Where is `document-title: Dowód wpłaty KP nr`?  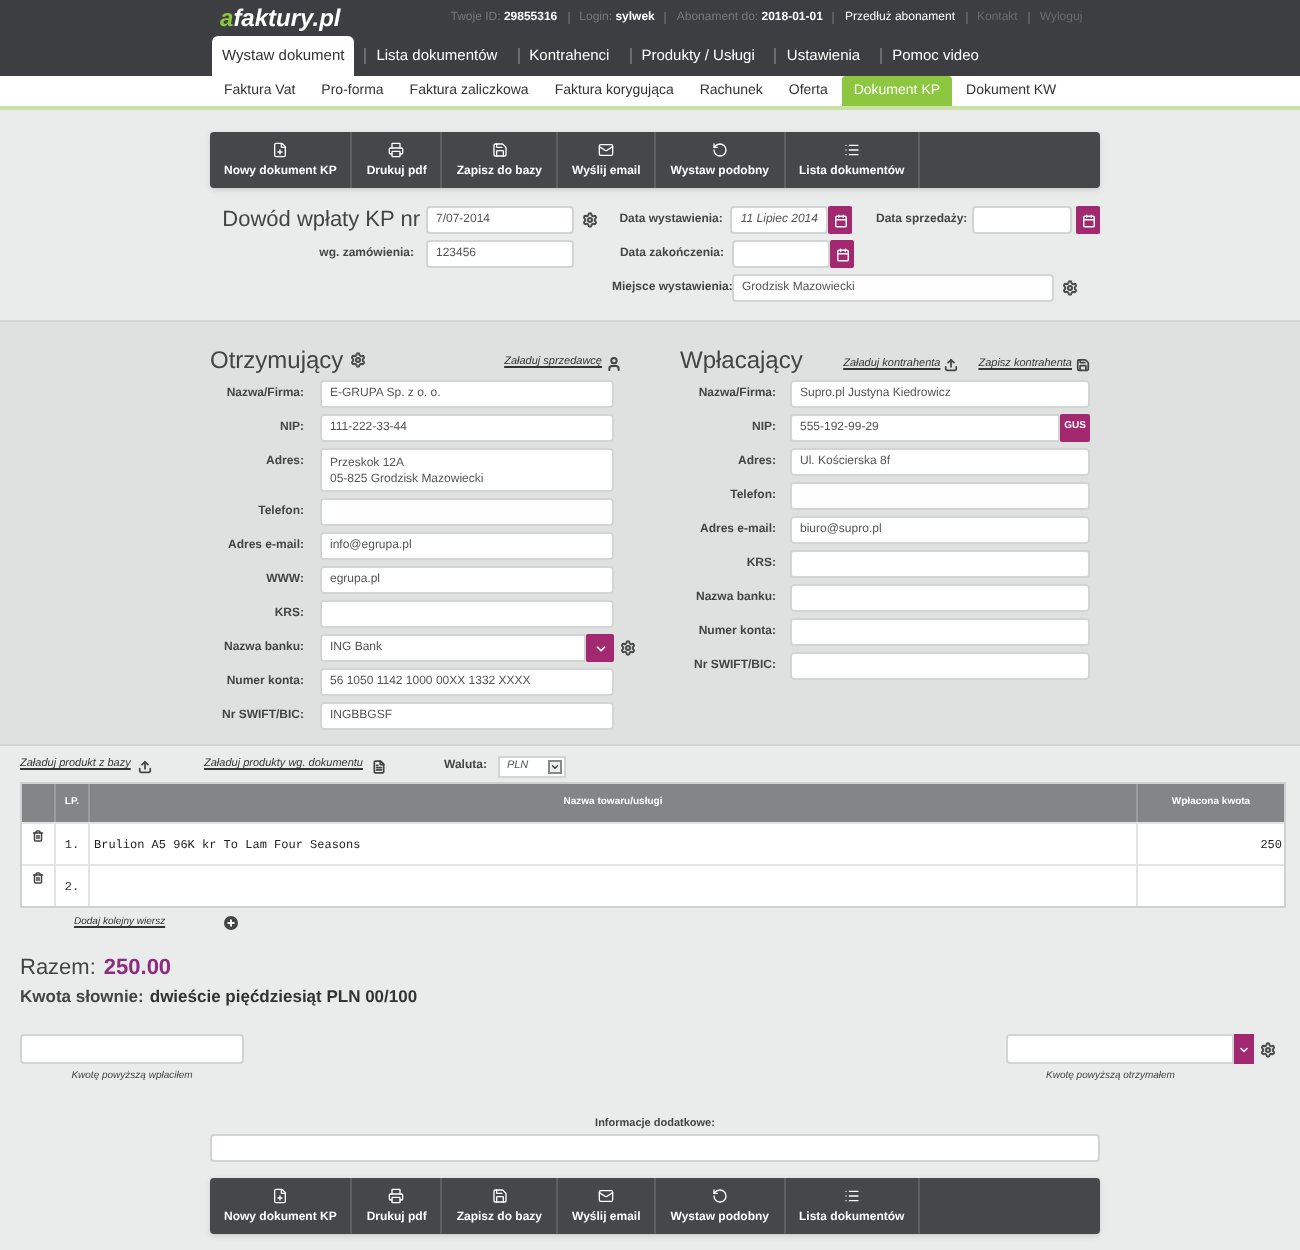 document-title: Dowód wpłaty KP nr is located at coordinates (321, 220).